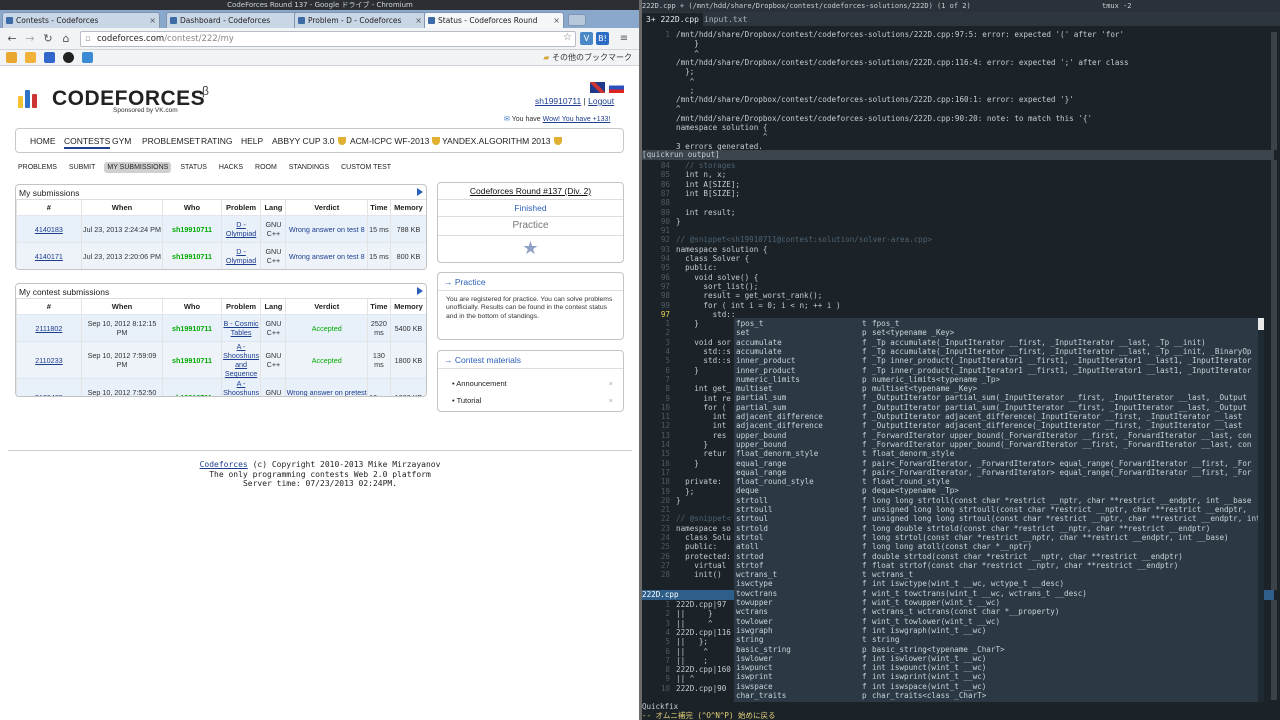 The height and width of the screenshot is (720, 1280). Describe the element at coordinates (668, 90) in the screenshot. I see `error-line: ;` at that location.